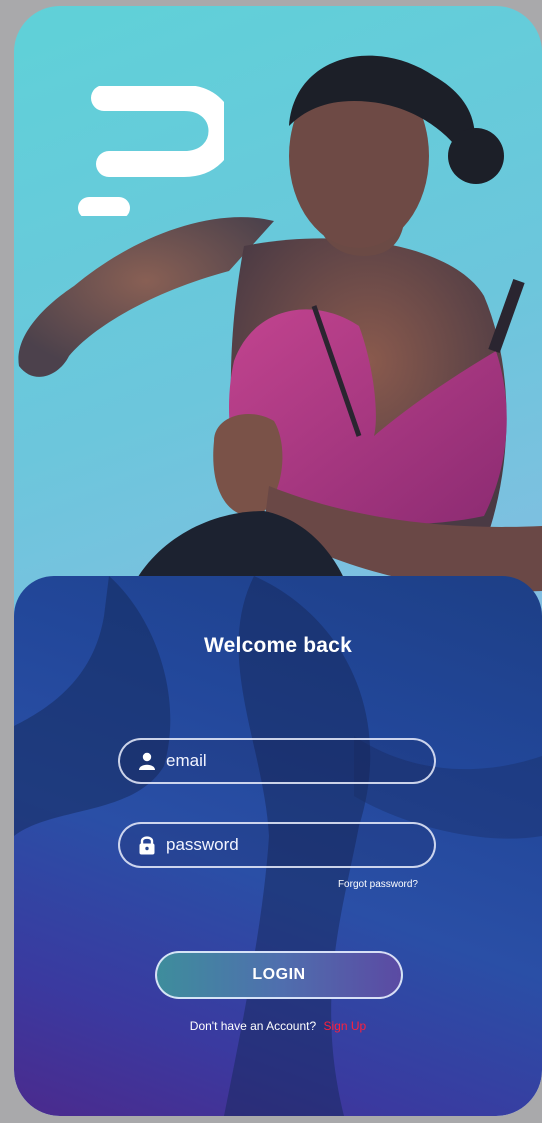 Image resolution: width=542 pixels, height=1123 pixels. Describe the element at coordinates (281, 761) in the screenshot. I see `email-input` at that location.